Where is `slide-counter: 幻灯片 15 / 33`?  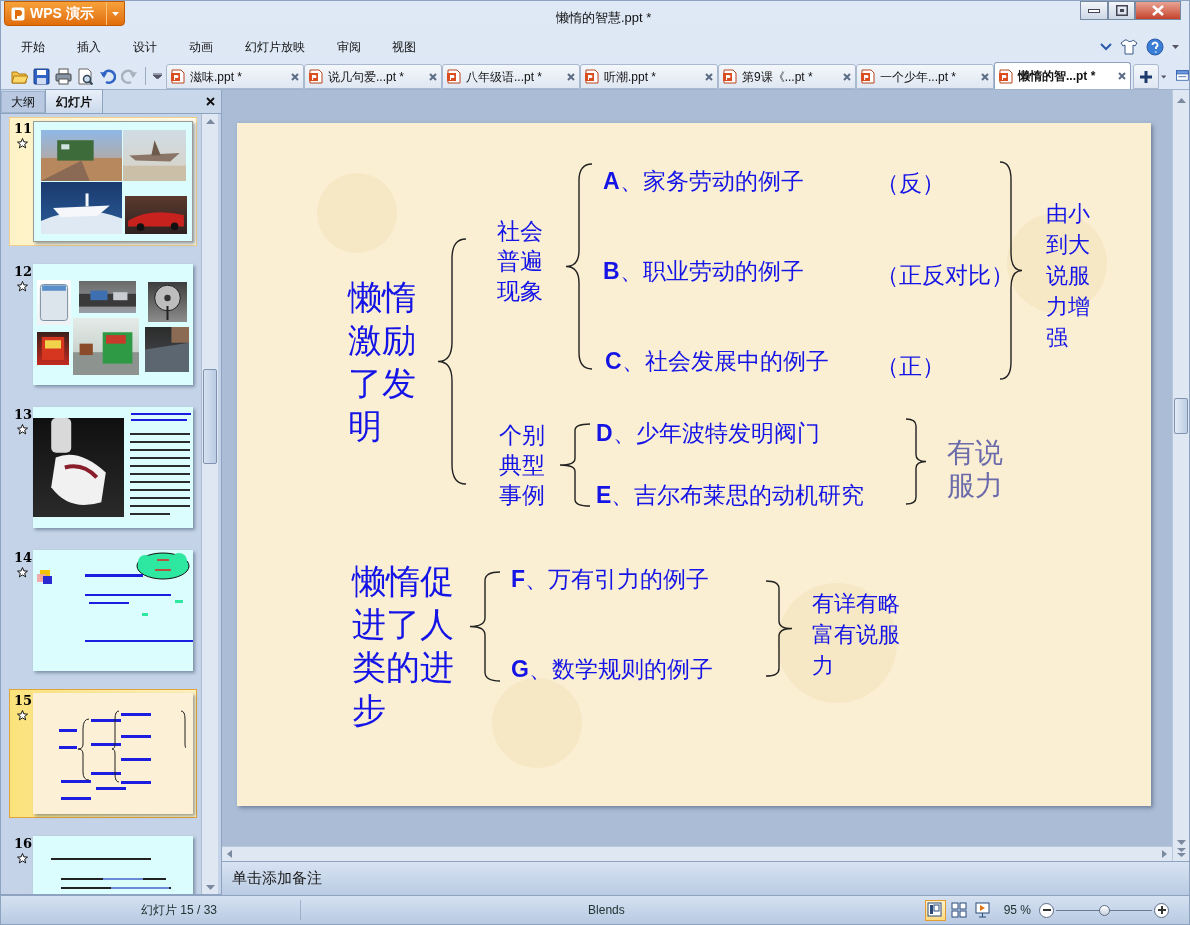 slide-counter: 幻灯片 15 / 33 is located at coordinates (179, 910).